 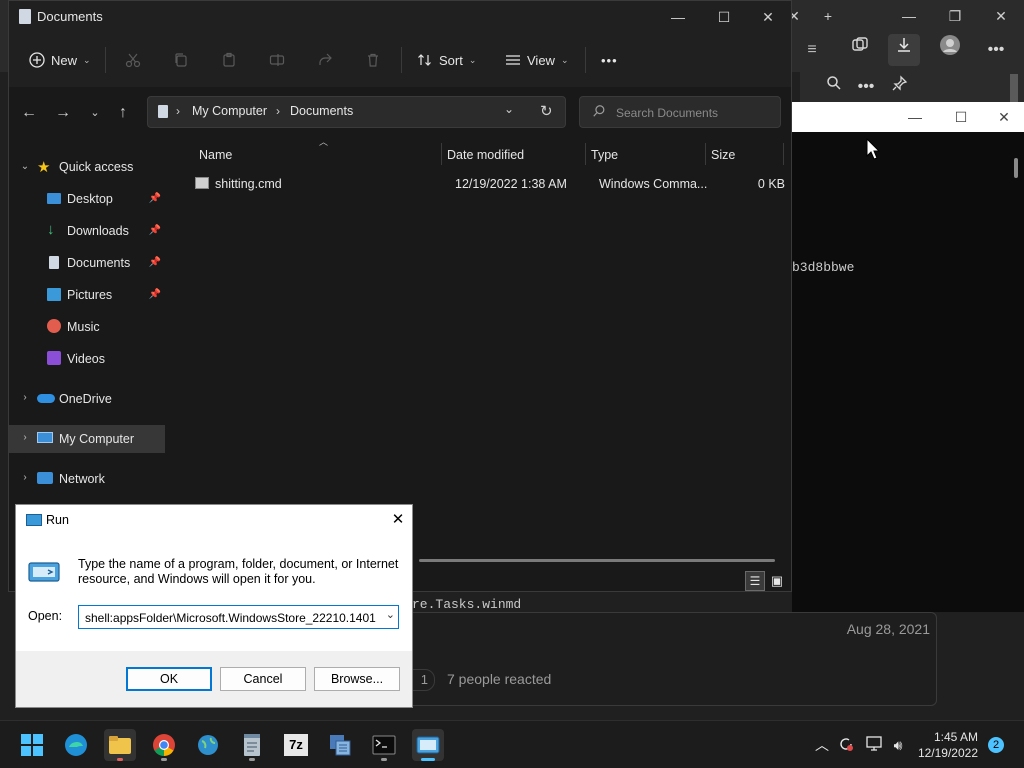 I want to click on reaction-summary: 7 people reacted, so click(x=499, y=679).